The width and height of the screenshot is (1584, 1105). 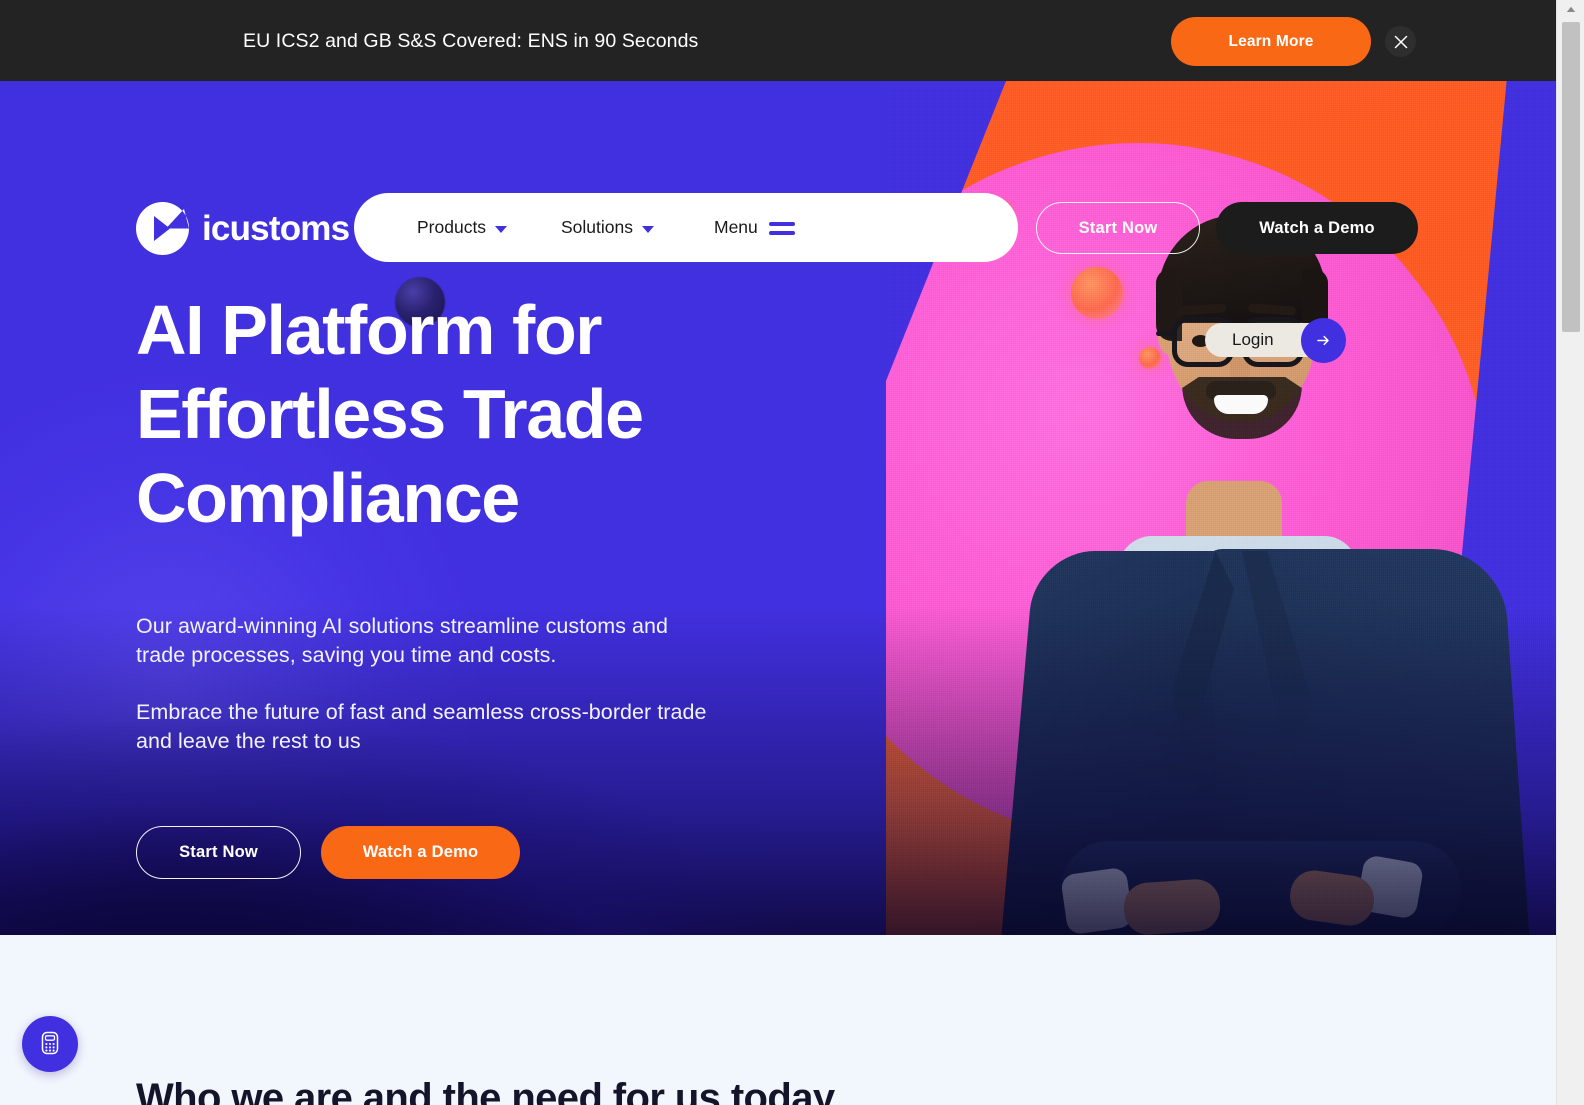 I want to click on header-start-now-button: Start Now, so click(x=1118, y=228).